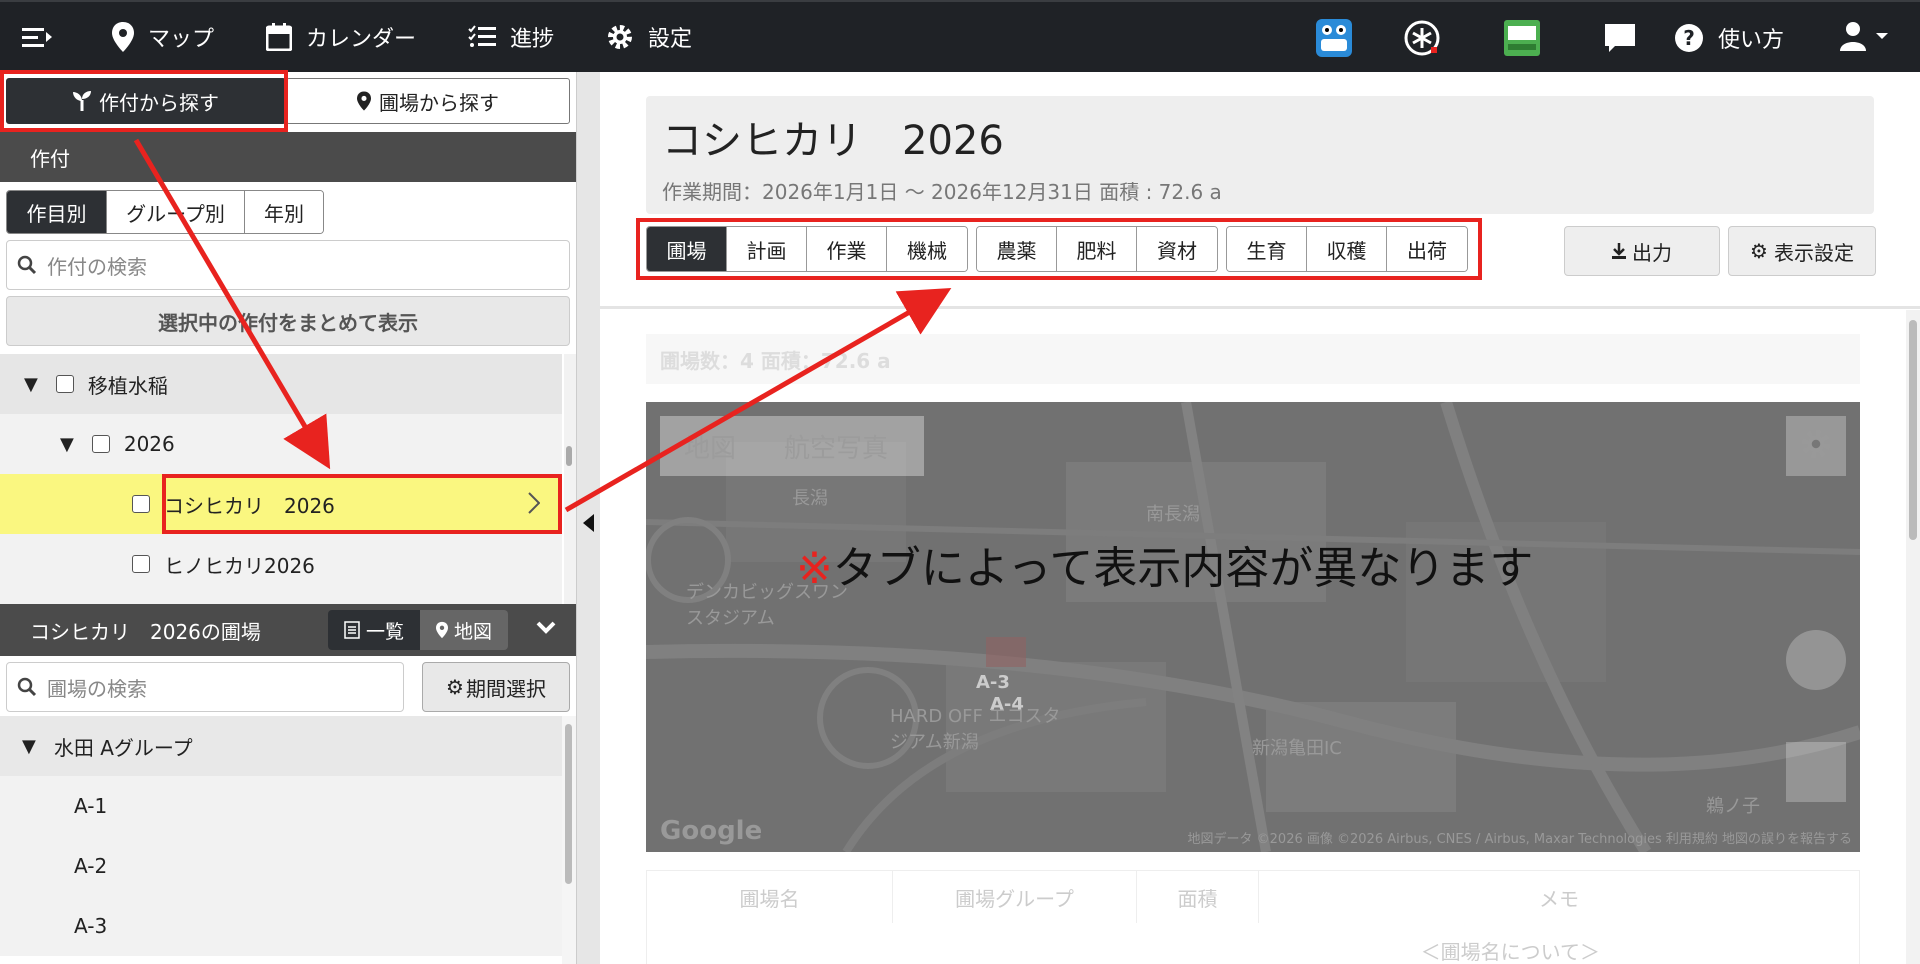 This screenshot has height=964, width=1920. I want to click on field-search-input: 圃場の検索, so click(205, 687).